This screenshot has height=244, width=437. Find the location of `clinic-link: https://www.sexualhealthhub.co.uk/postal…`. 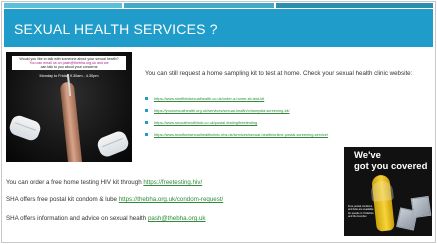

clinic-link: https://www.sexualhealthhub.co.uk/postal… is located at coordinates (205, 122).